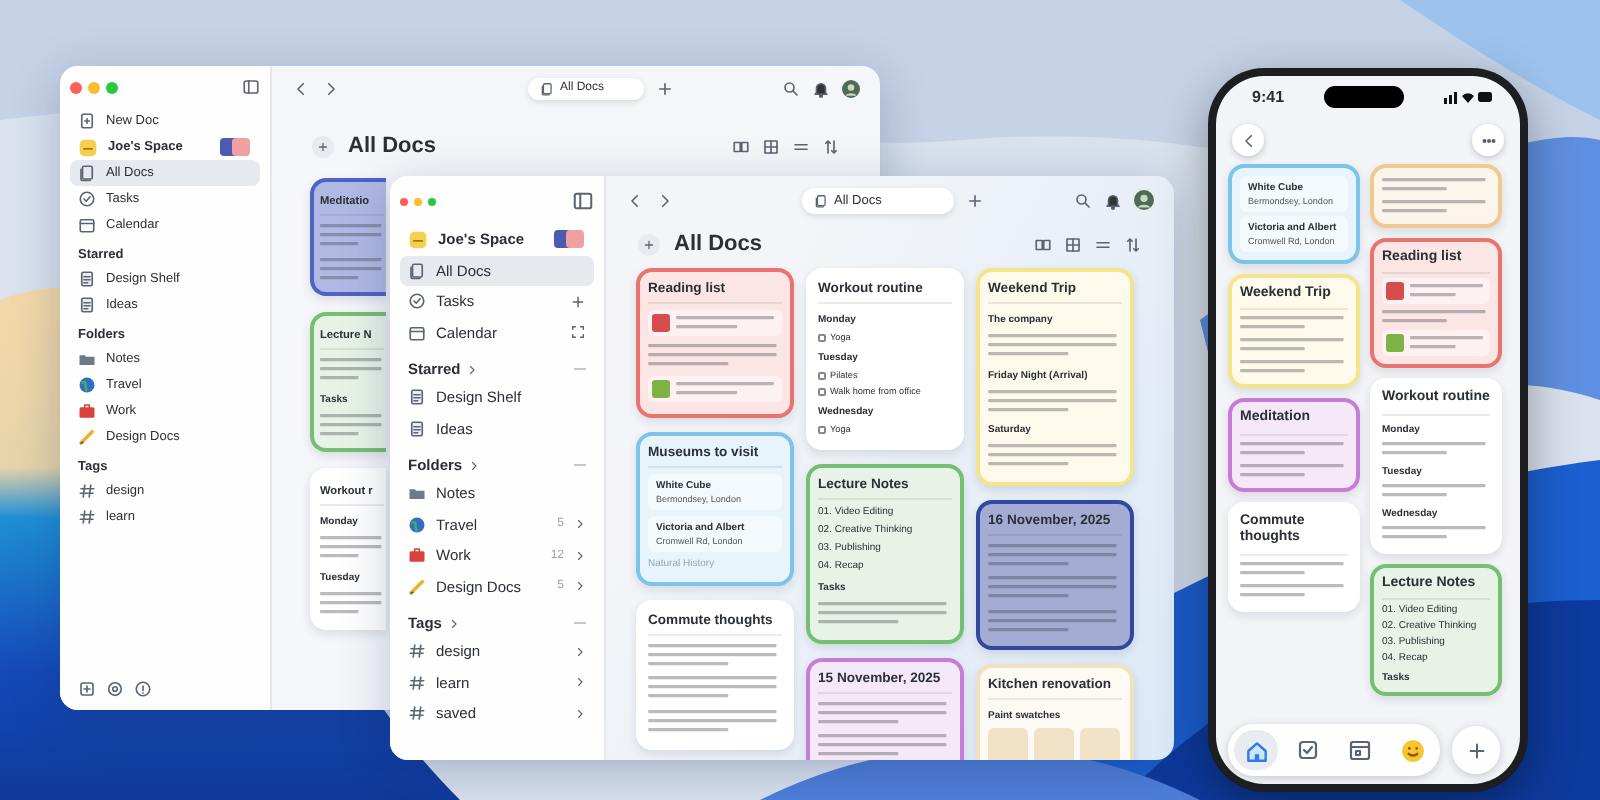  Describe the element at coordinates (578, 332) in the screenshot. I see `scan-icon` at that location.